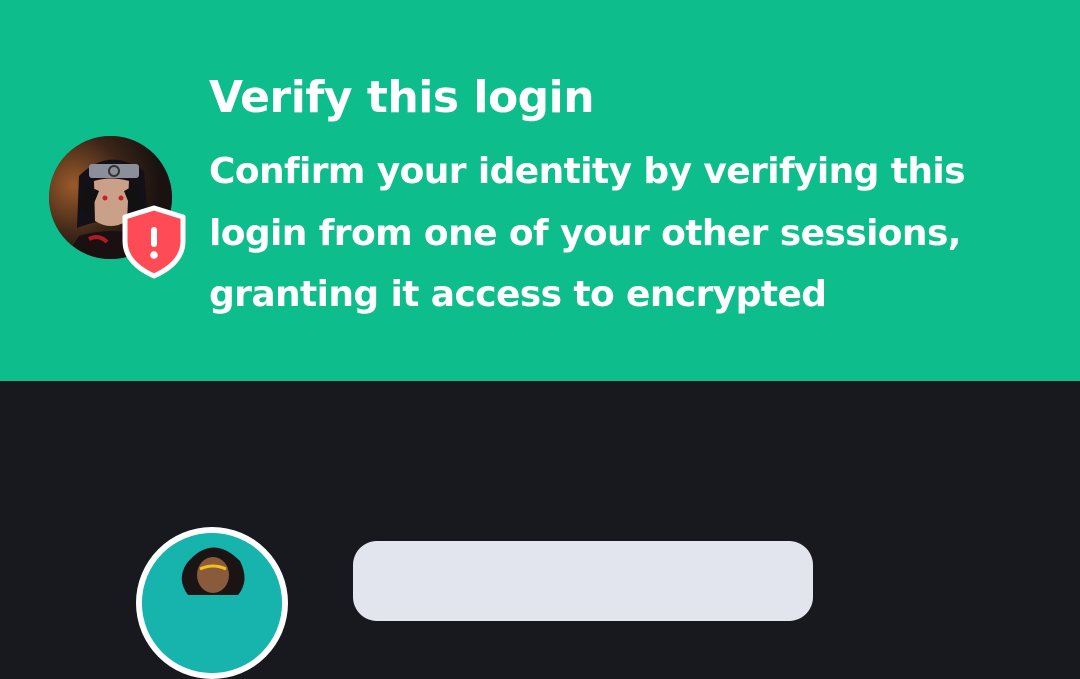 The width and height of the screenshot is (1080, 679). I want to click on banner-avatar, so click(119, 207).